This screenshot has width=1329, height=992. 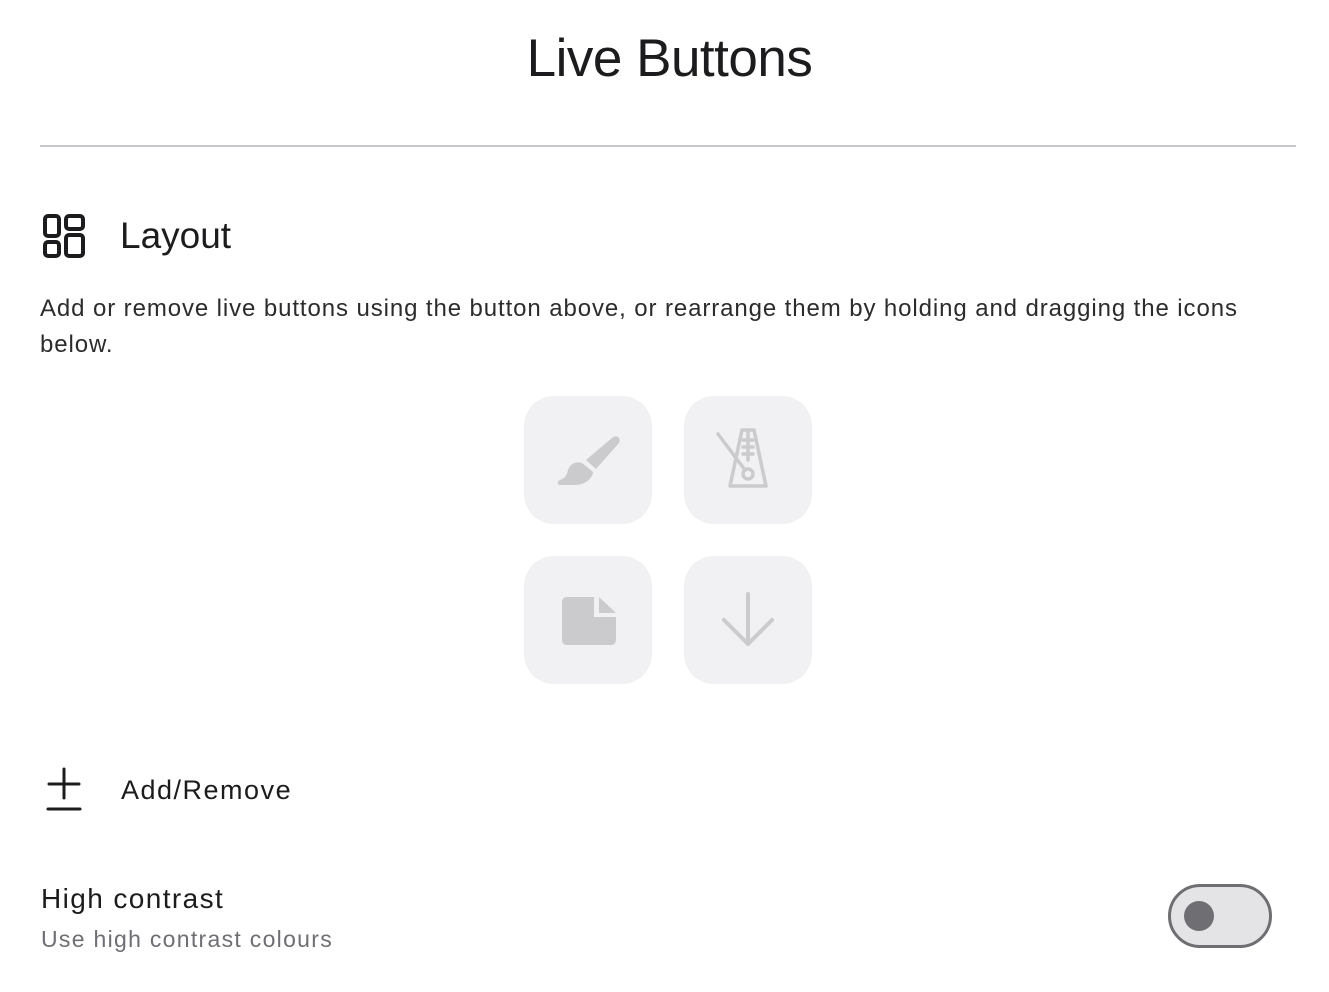 What do you see at coordinates (207, 789) in the screenshot?
I see `add-remove-label: Add/Remove` at bounding box center [207, 789].